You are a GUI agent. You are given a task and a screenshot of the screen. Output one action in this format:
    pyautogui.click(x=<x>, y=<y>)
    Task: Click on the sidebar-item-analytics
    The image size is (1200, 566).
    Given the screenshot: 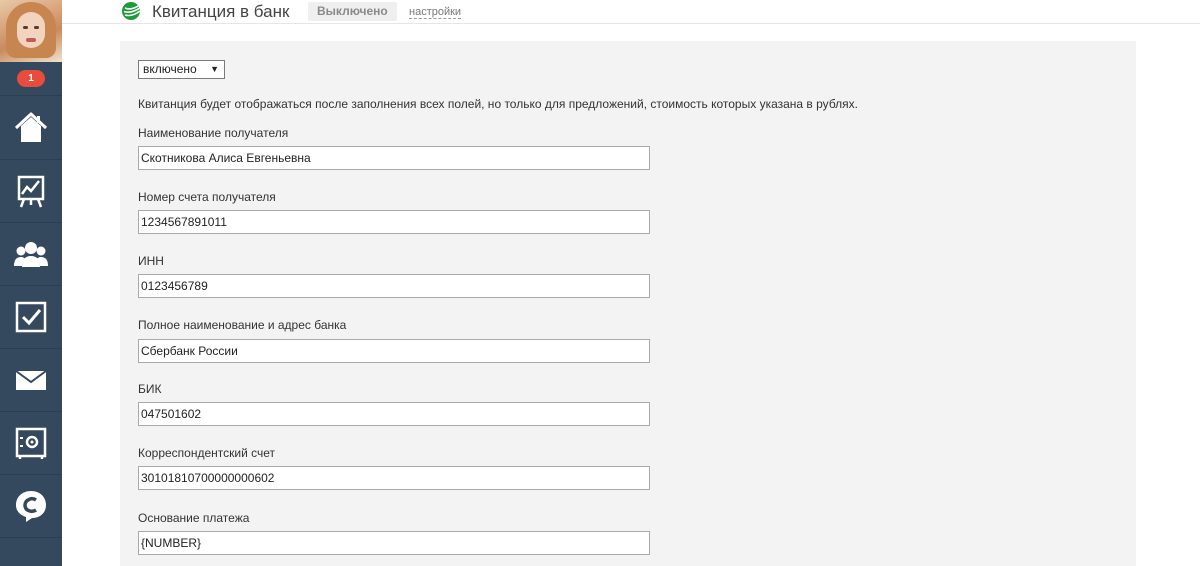 What is the action you would take?
    pyautogui.click(x=31, y=191)
    